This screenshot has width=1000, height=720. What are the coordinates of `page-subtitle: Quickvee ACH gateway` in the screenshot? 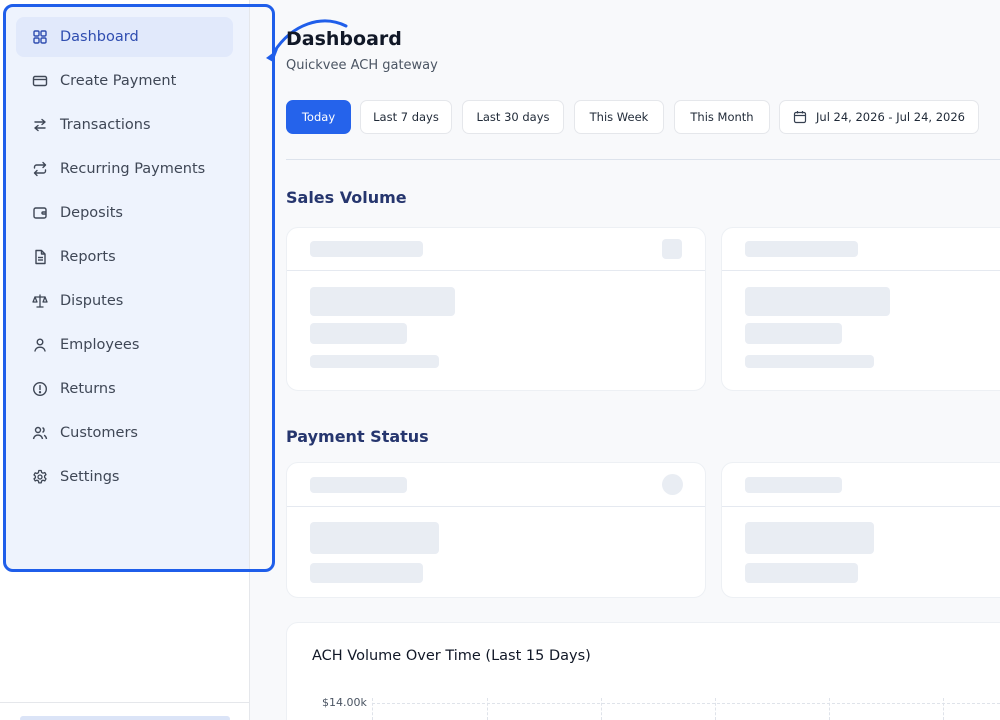 It's located at (362, 65).